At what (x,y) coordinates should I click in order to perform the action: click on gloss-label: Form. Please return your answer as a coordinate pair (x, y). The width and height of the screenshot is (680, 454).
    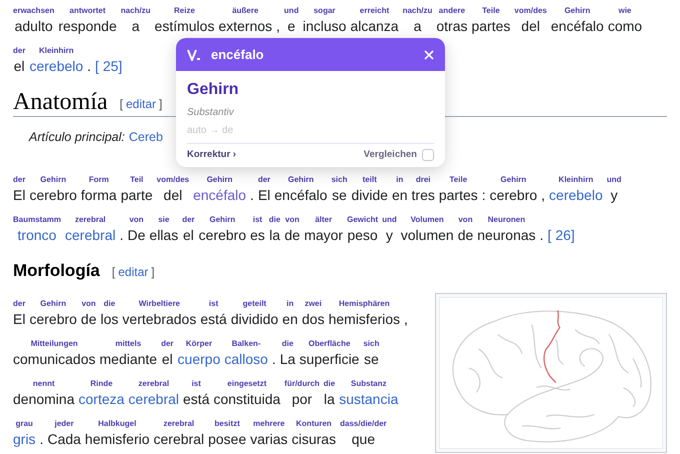
    Looking at the image, I should click on (98, 180).